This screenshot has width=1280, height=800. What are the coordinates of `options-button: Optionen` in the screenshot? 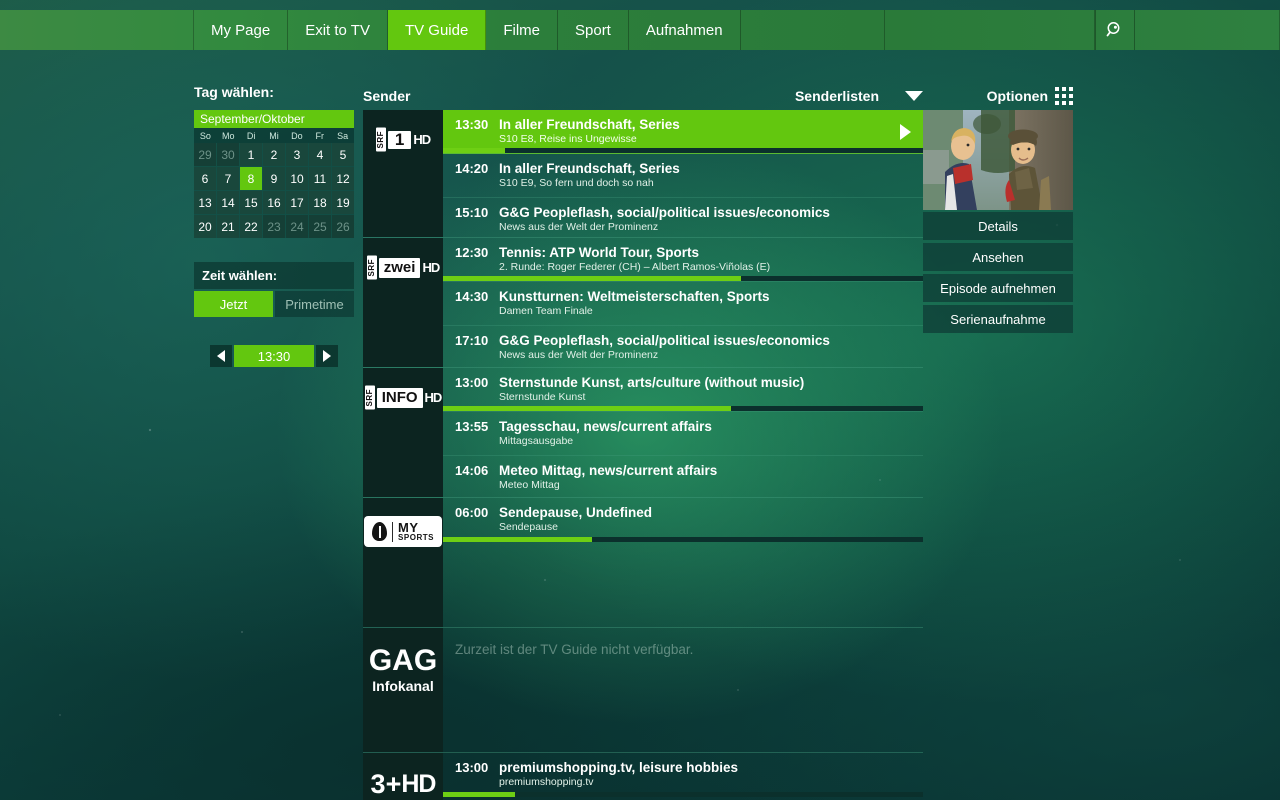 It's located at (998, 96).